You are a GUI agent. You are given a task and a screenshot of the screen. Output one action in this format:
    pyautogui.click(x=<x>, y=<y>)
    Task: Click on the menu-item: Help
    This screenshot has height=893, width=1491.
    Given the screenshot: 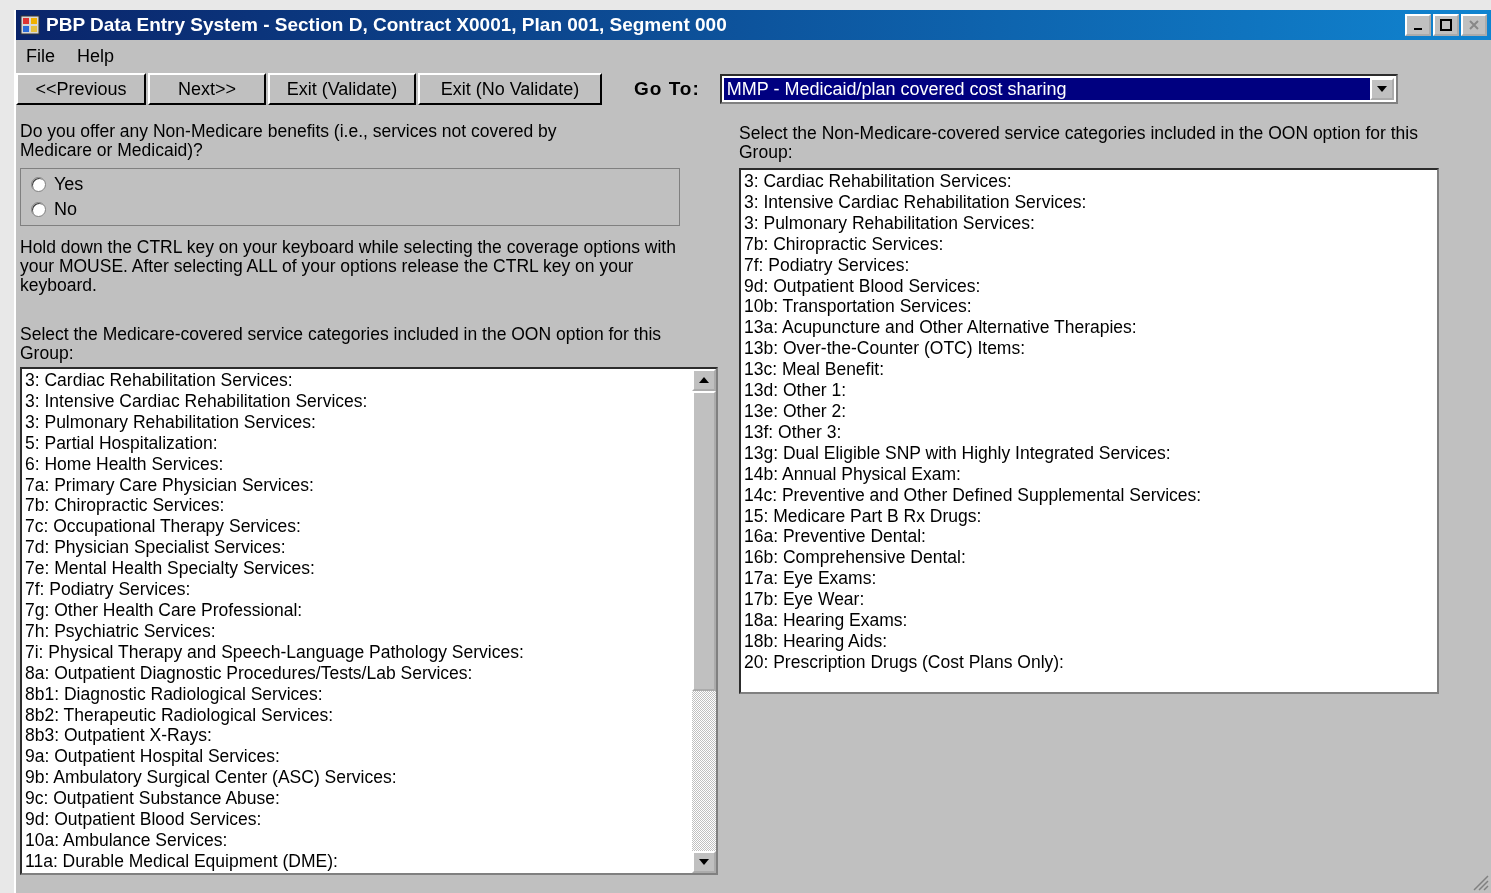 What is the action you would take?
    pyautogui.click(x=96, y=56)
    